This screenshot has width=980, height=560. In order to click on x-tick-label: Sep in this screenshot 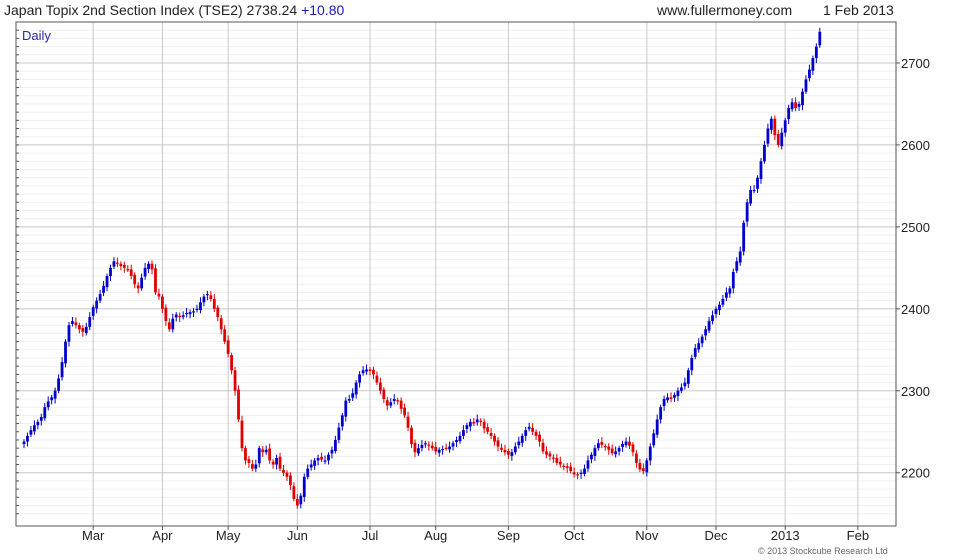, I will do `click(508, 535)`.